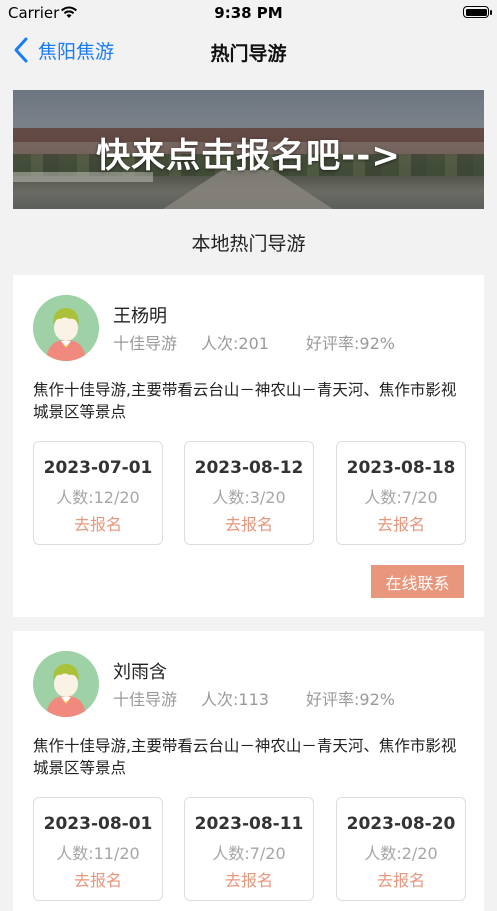 This screenshot has width=497, height=911. Describe the element at coordinates (249, 497) in the screenshot. I see `slot-people: 人数:3/20` at that location.